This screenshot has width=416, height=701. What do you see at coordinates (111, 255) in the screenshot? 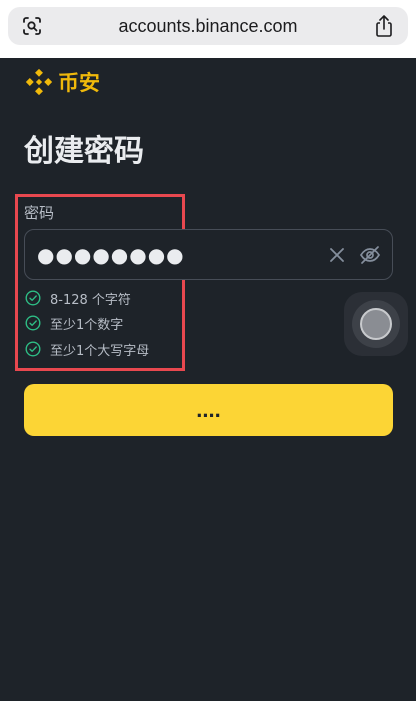
I see `password-masked-value: ●●●●●●●●` at bounding box center [111, 255].